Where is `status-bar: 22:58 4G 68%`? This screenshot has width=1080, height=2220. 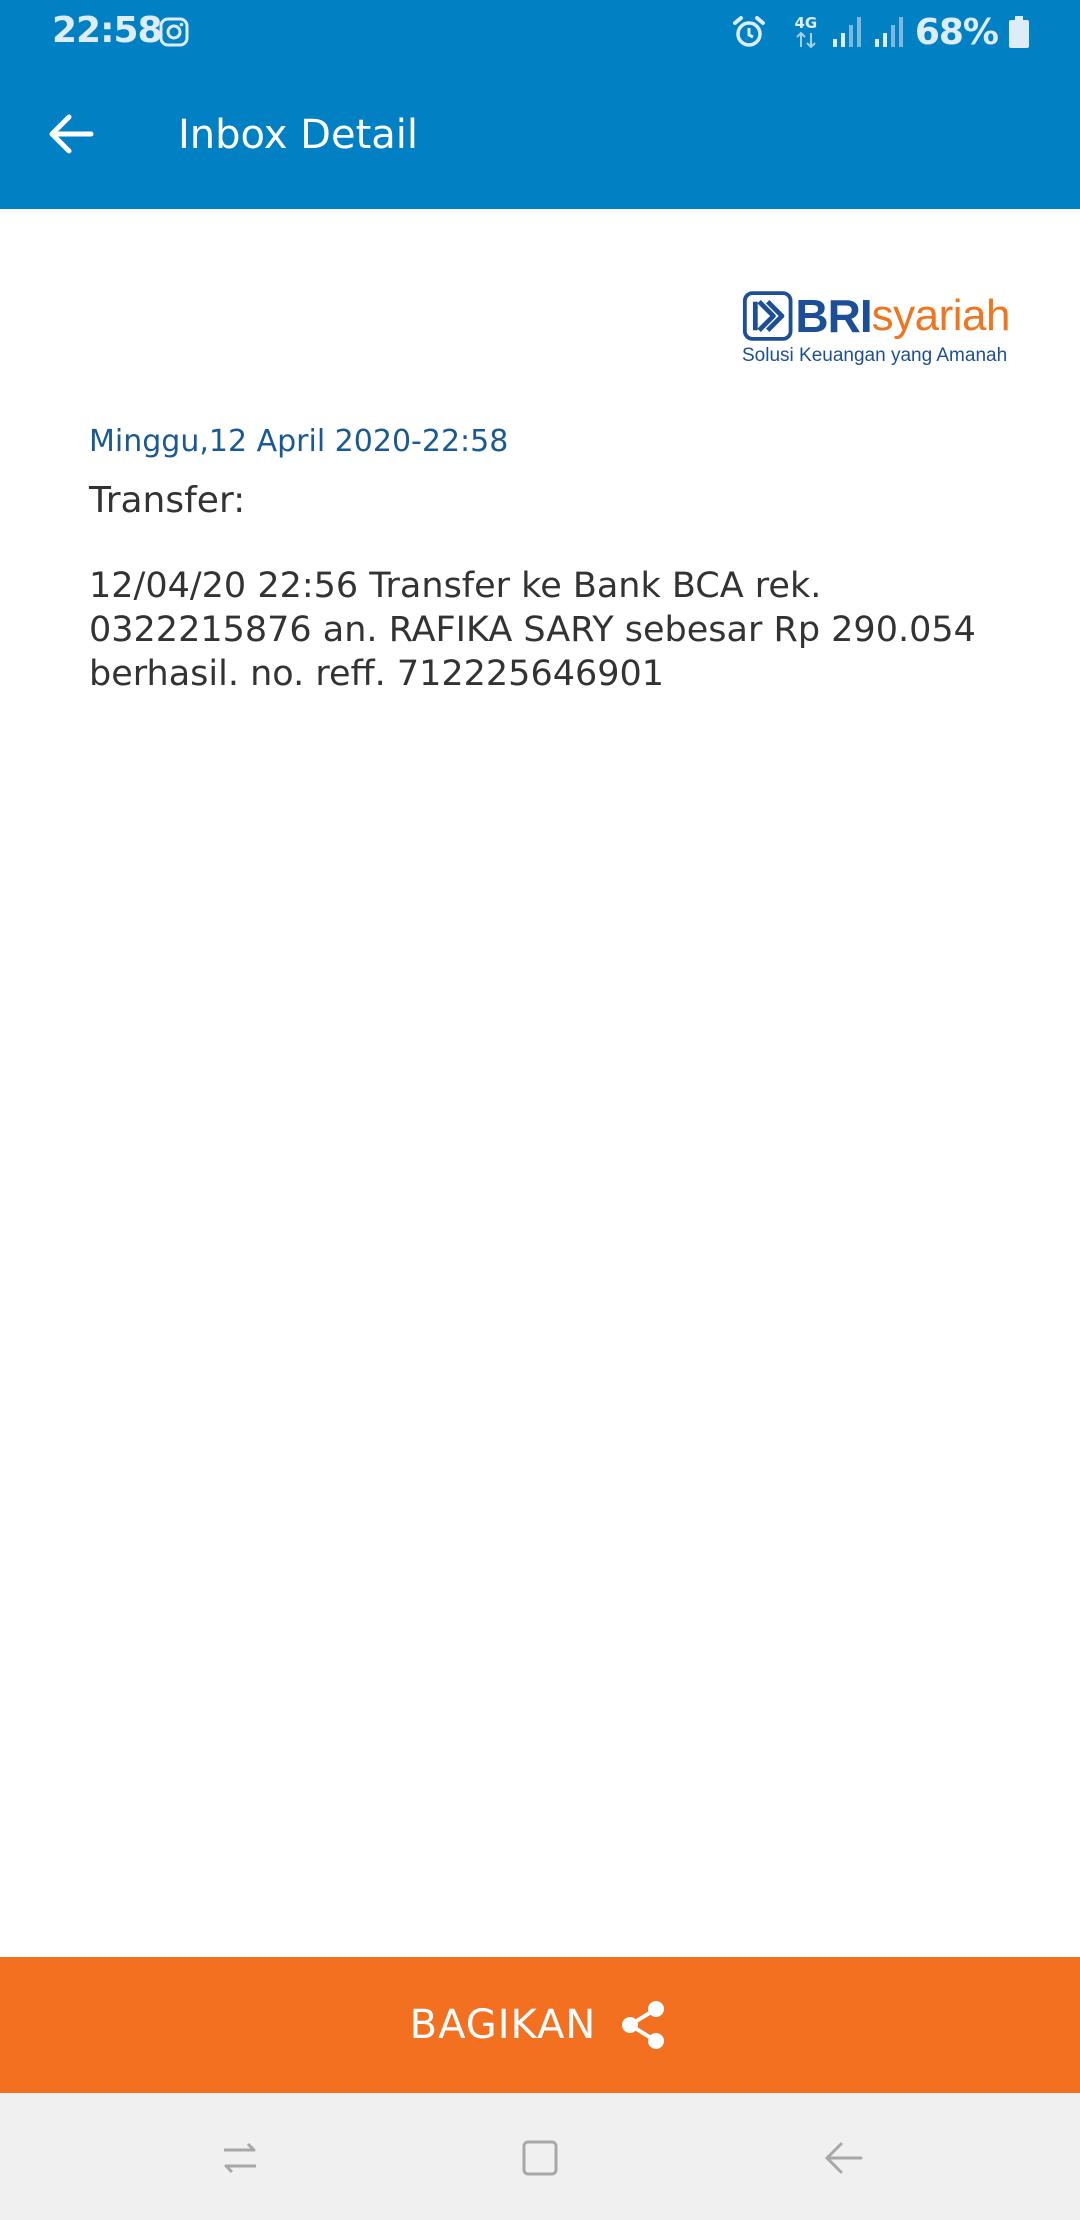 status-bar: 22:58 4G 68% is located at coordinates (540, 32).